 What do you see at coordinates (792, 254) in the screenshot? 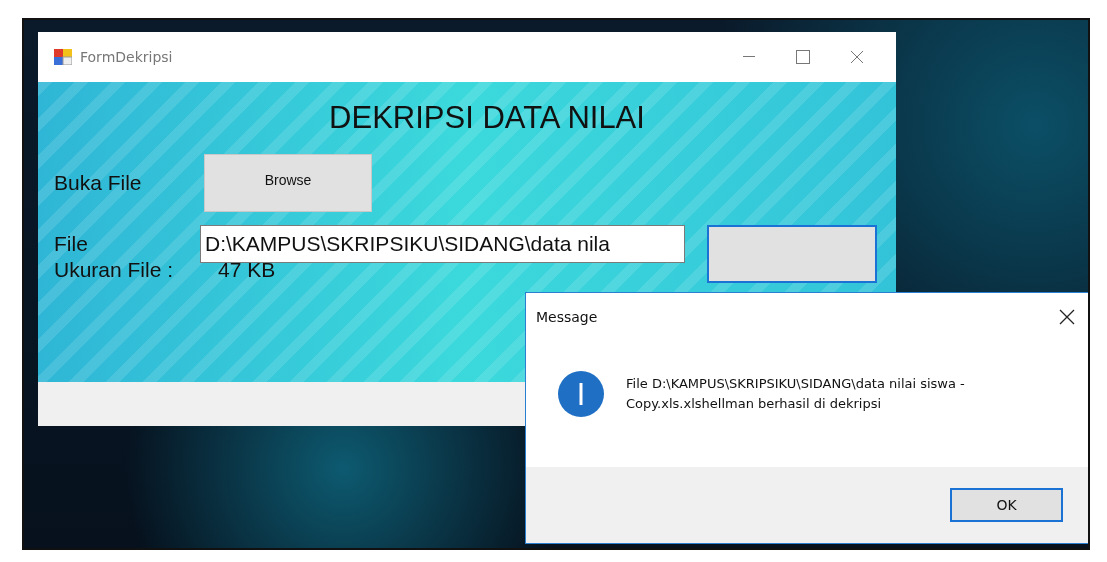
I see `action-button` at bounding box center [792, 254].